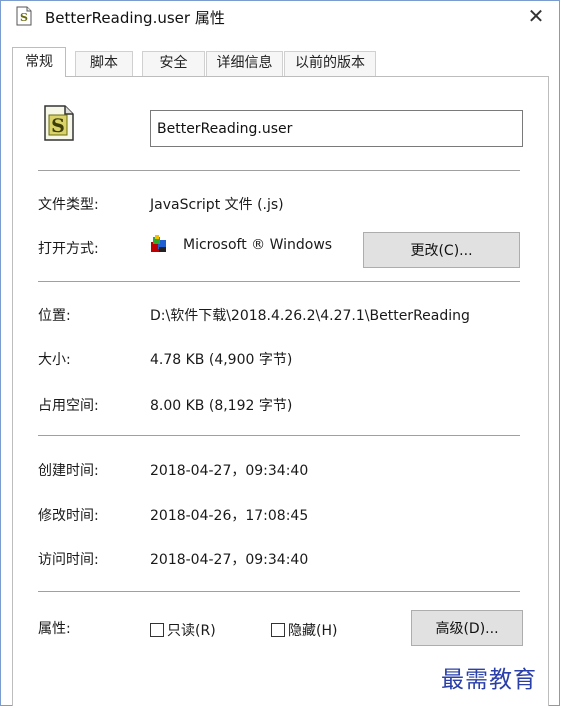 The width and height of the screenshot is (563, 708). I want to click on attributes-label: 属性:, so click(54, 629).